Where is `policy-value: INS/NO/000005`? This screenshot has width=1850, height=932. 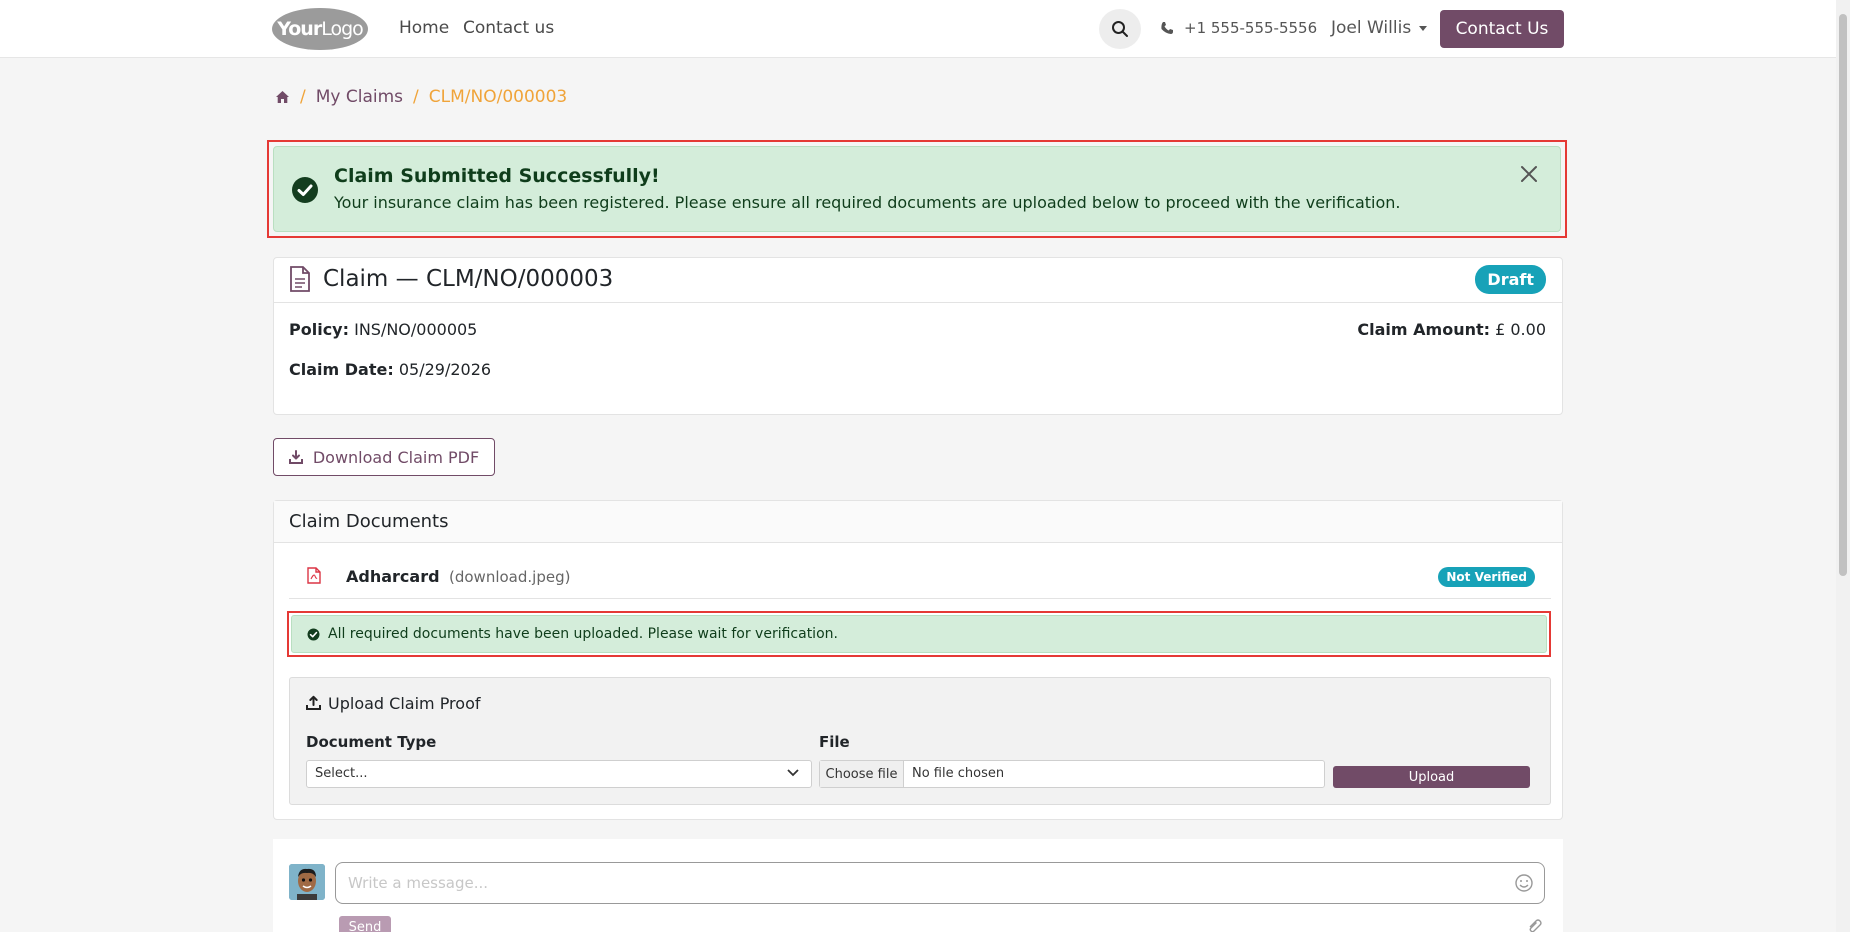
policy-value: INS/NO/000005 is located at coordinates (416, 329).